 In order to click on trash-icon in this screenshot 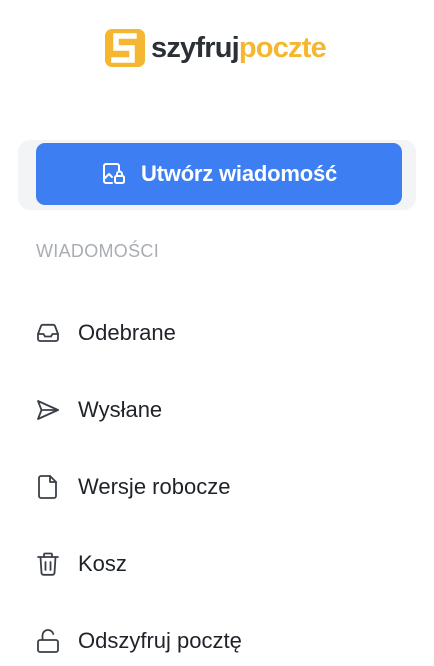, I will do `click(48, 564)`.